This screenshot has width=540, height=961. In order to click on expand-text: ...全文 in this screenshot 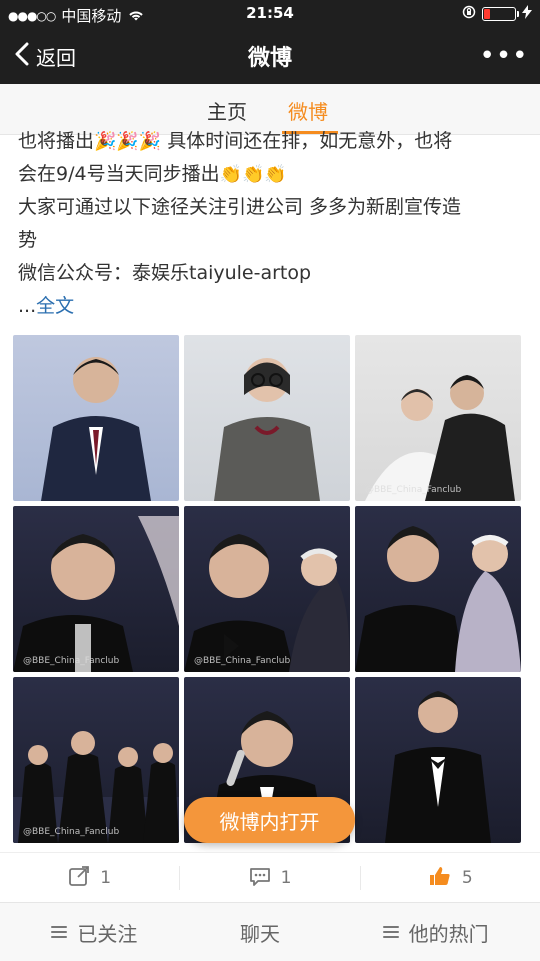, I will do `click(273, 306)`.